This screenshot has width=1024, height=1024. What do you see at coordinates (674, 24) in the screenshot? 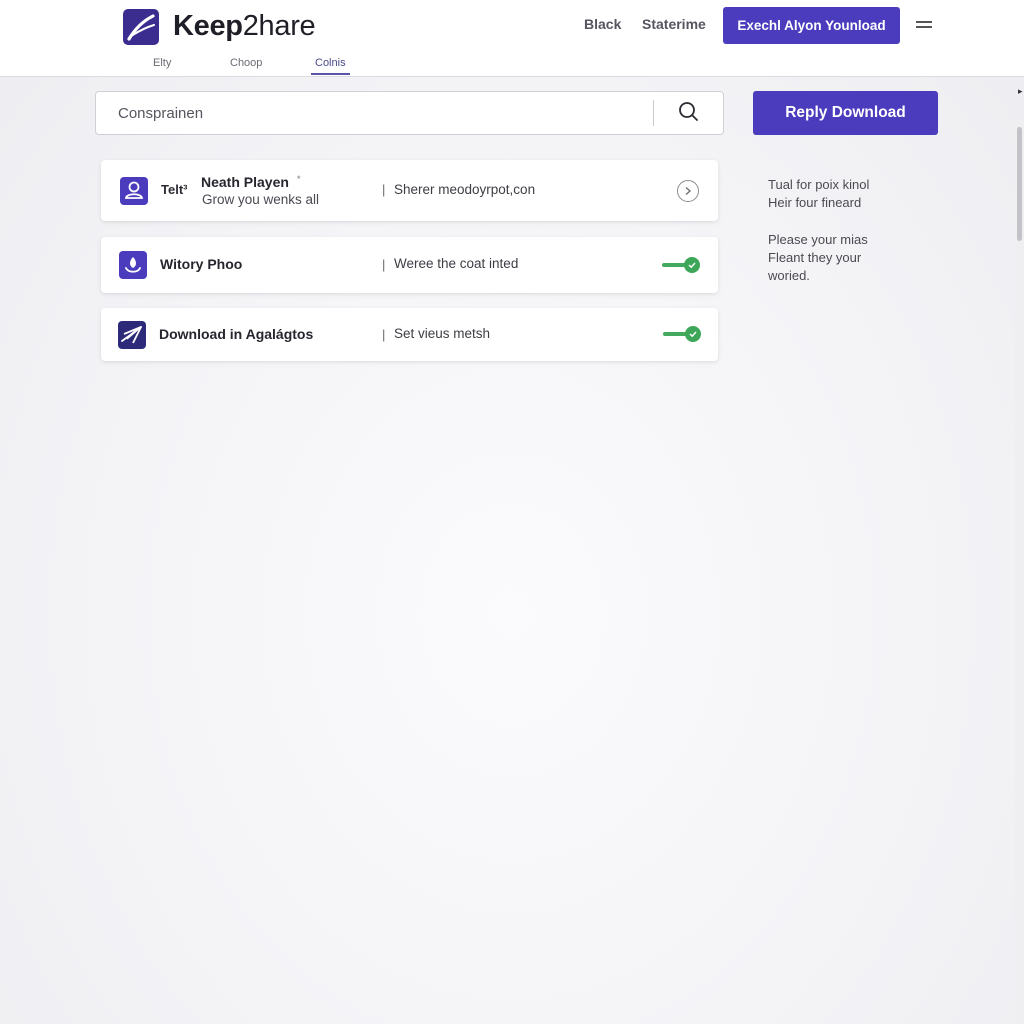
I see `nav-link-staterime: Staterime` at bounding box center [674, 24].